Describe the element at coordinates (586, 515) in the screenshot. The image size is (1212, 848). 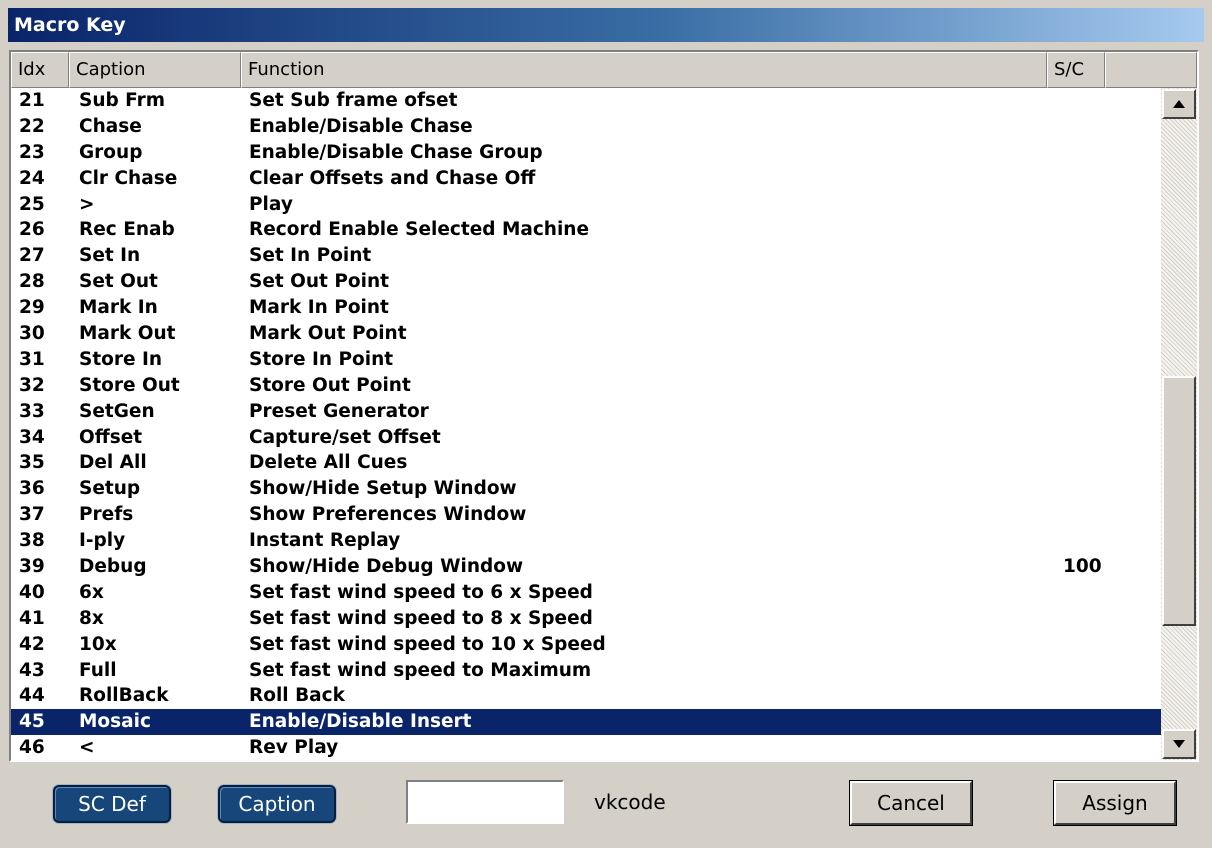
I see `table-row: 37 Prefs Show Preferences Window` at that location.